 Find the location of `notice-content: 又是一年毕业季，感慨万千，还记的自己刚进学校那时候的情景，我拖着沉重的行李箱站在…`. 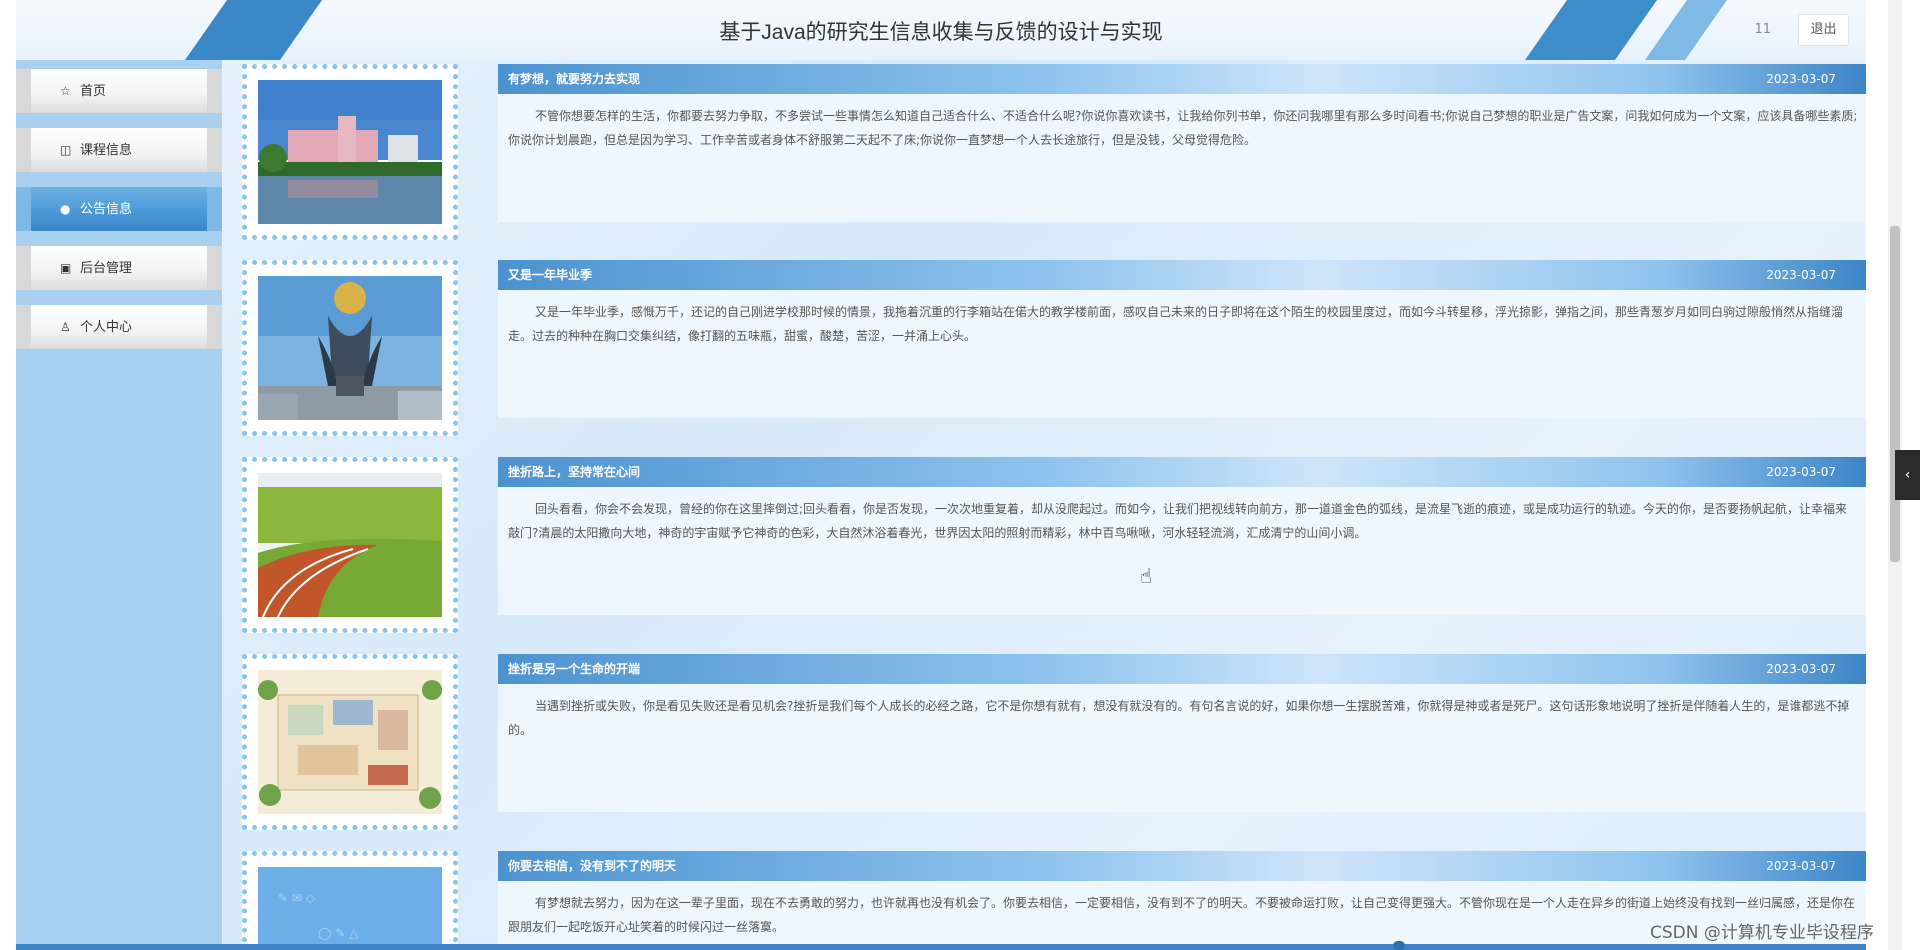

notice-content: 又是一年毕业季，感慨万千，还记的自己刚进学校那时候的情景，我拖着沉重的行李箱站在… is located at coordinates (1176, 324).